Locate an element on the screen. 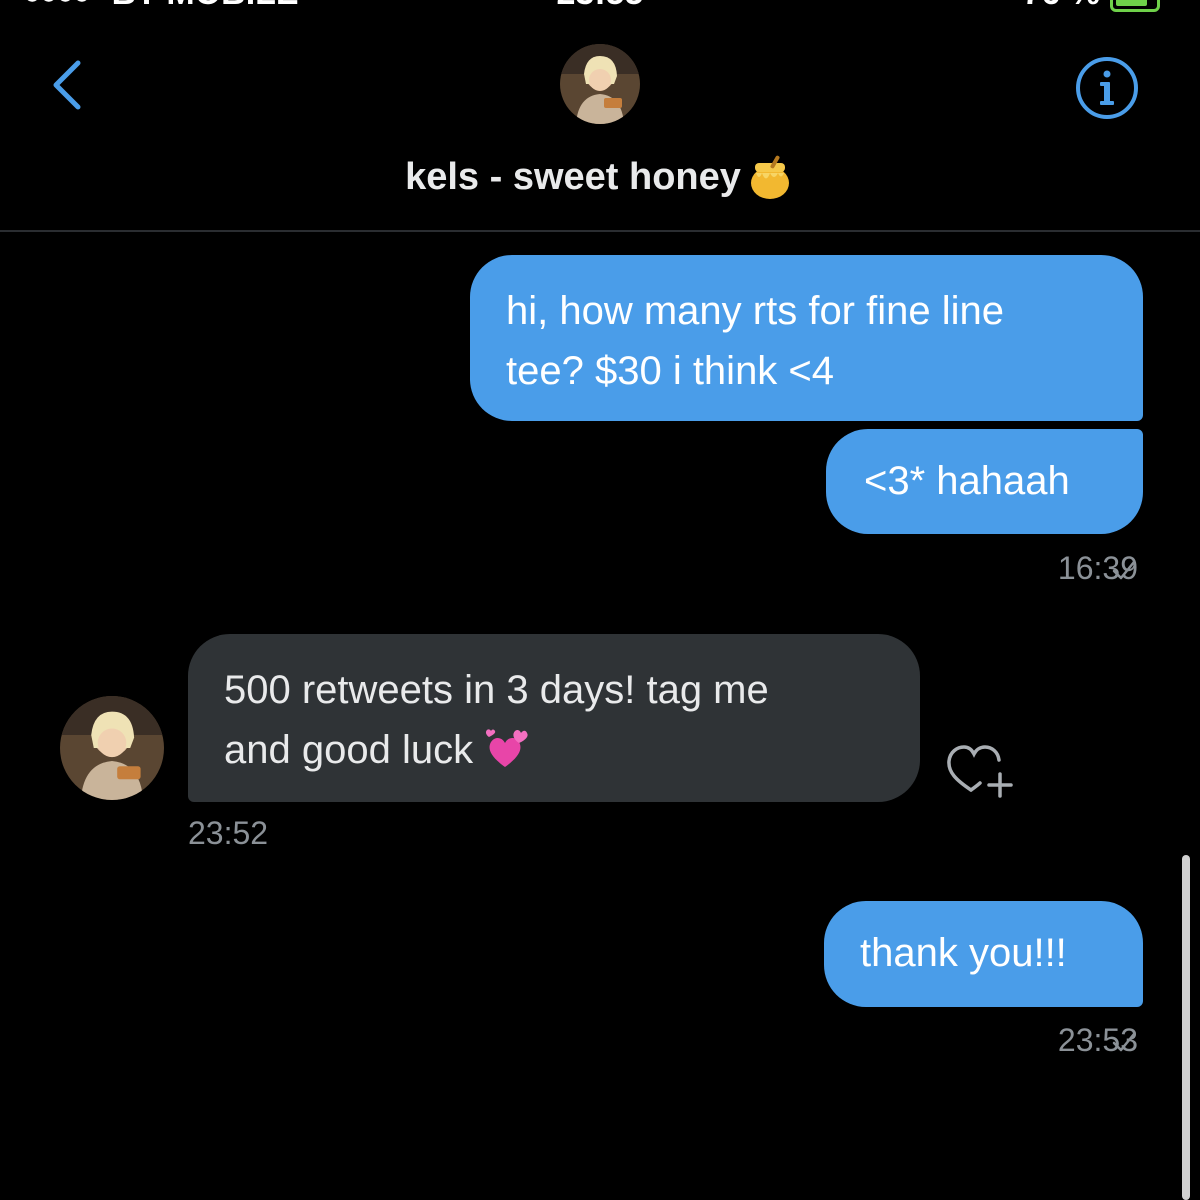  contact-avatar-header is located at coordinates (600, 84).